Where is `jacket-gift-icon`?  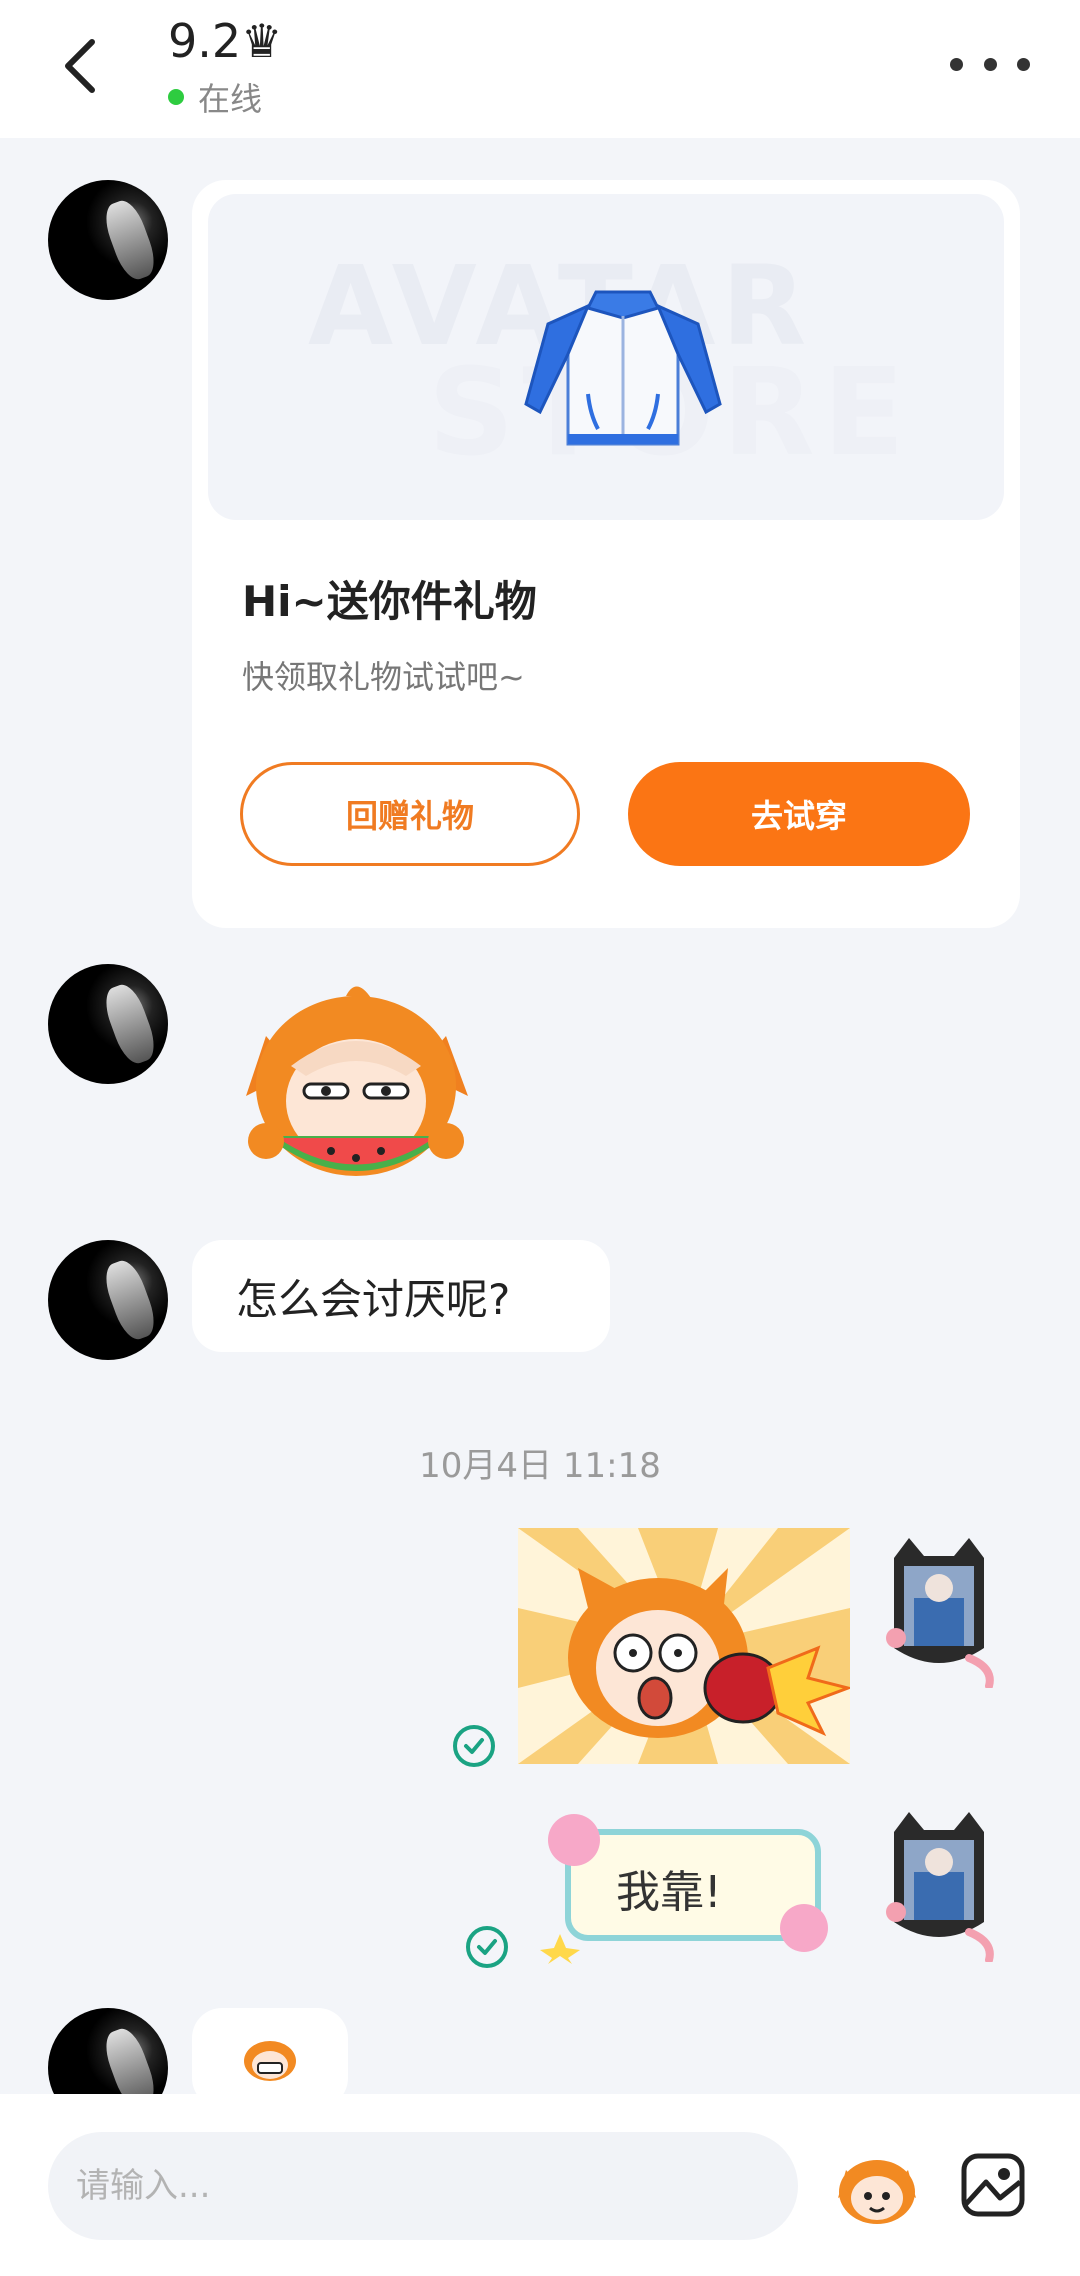
jacket-gift-icon is located at coordinates (623, 368).